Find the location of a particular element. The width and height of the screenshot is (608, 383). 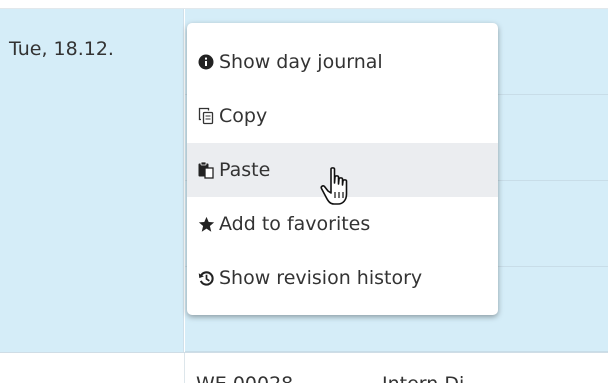

menu-item-label: Show day journal is located at coordinates (301, 62).